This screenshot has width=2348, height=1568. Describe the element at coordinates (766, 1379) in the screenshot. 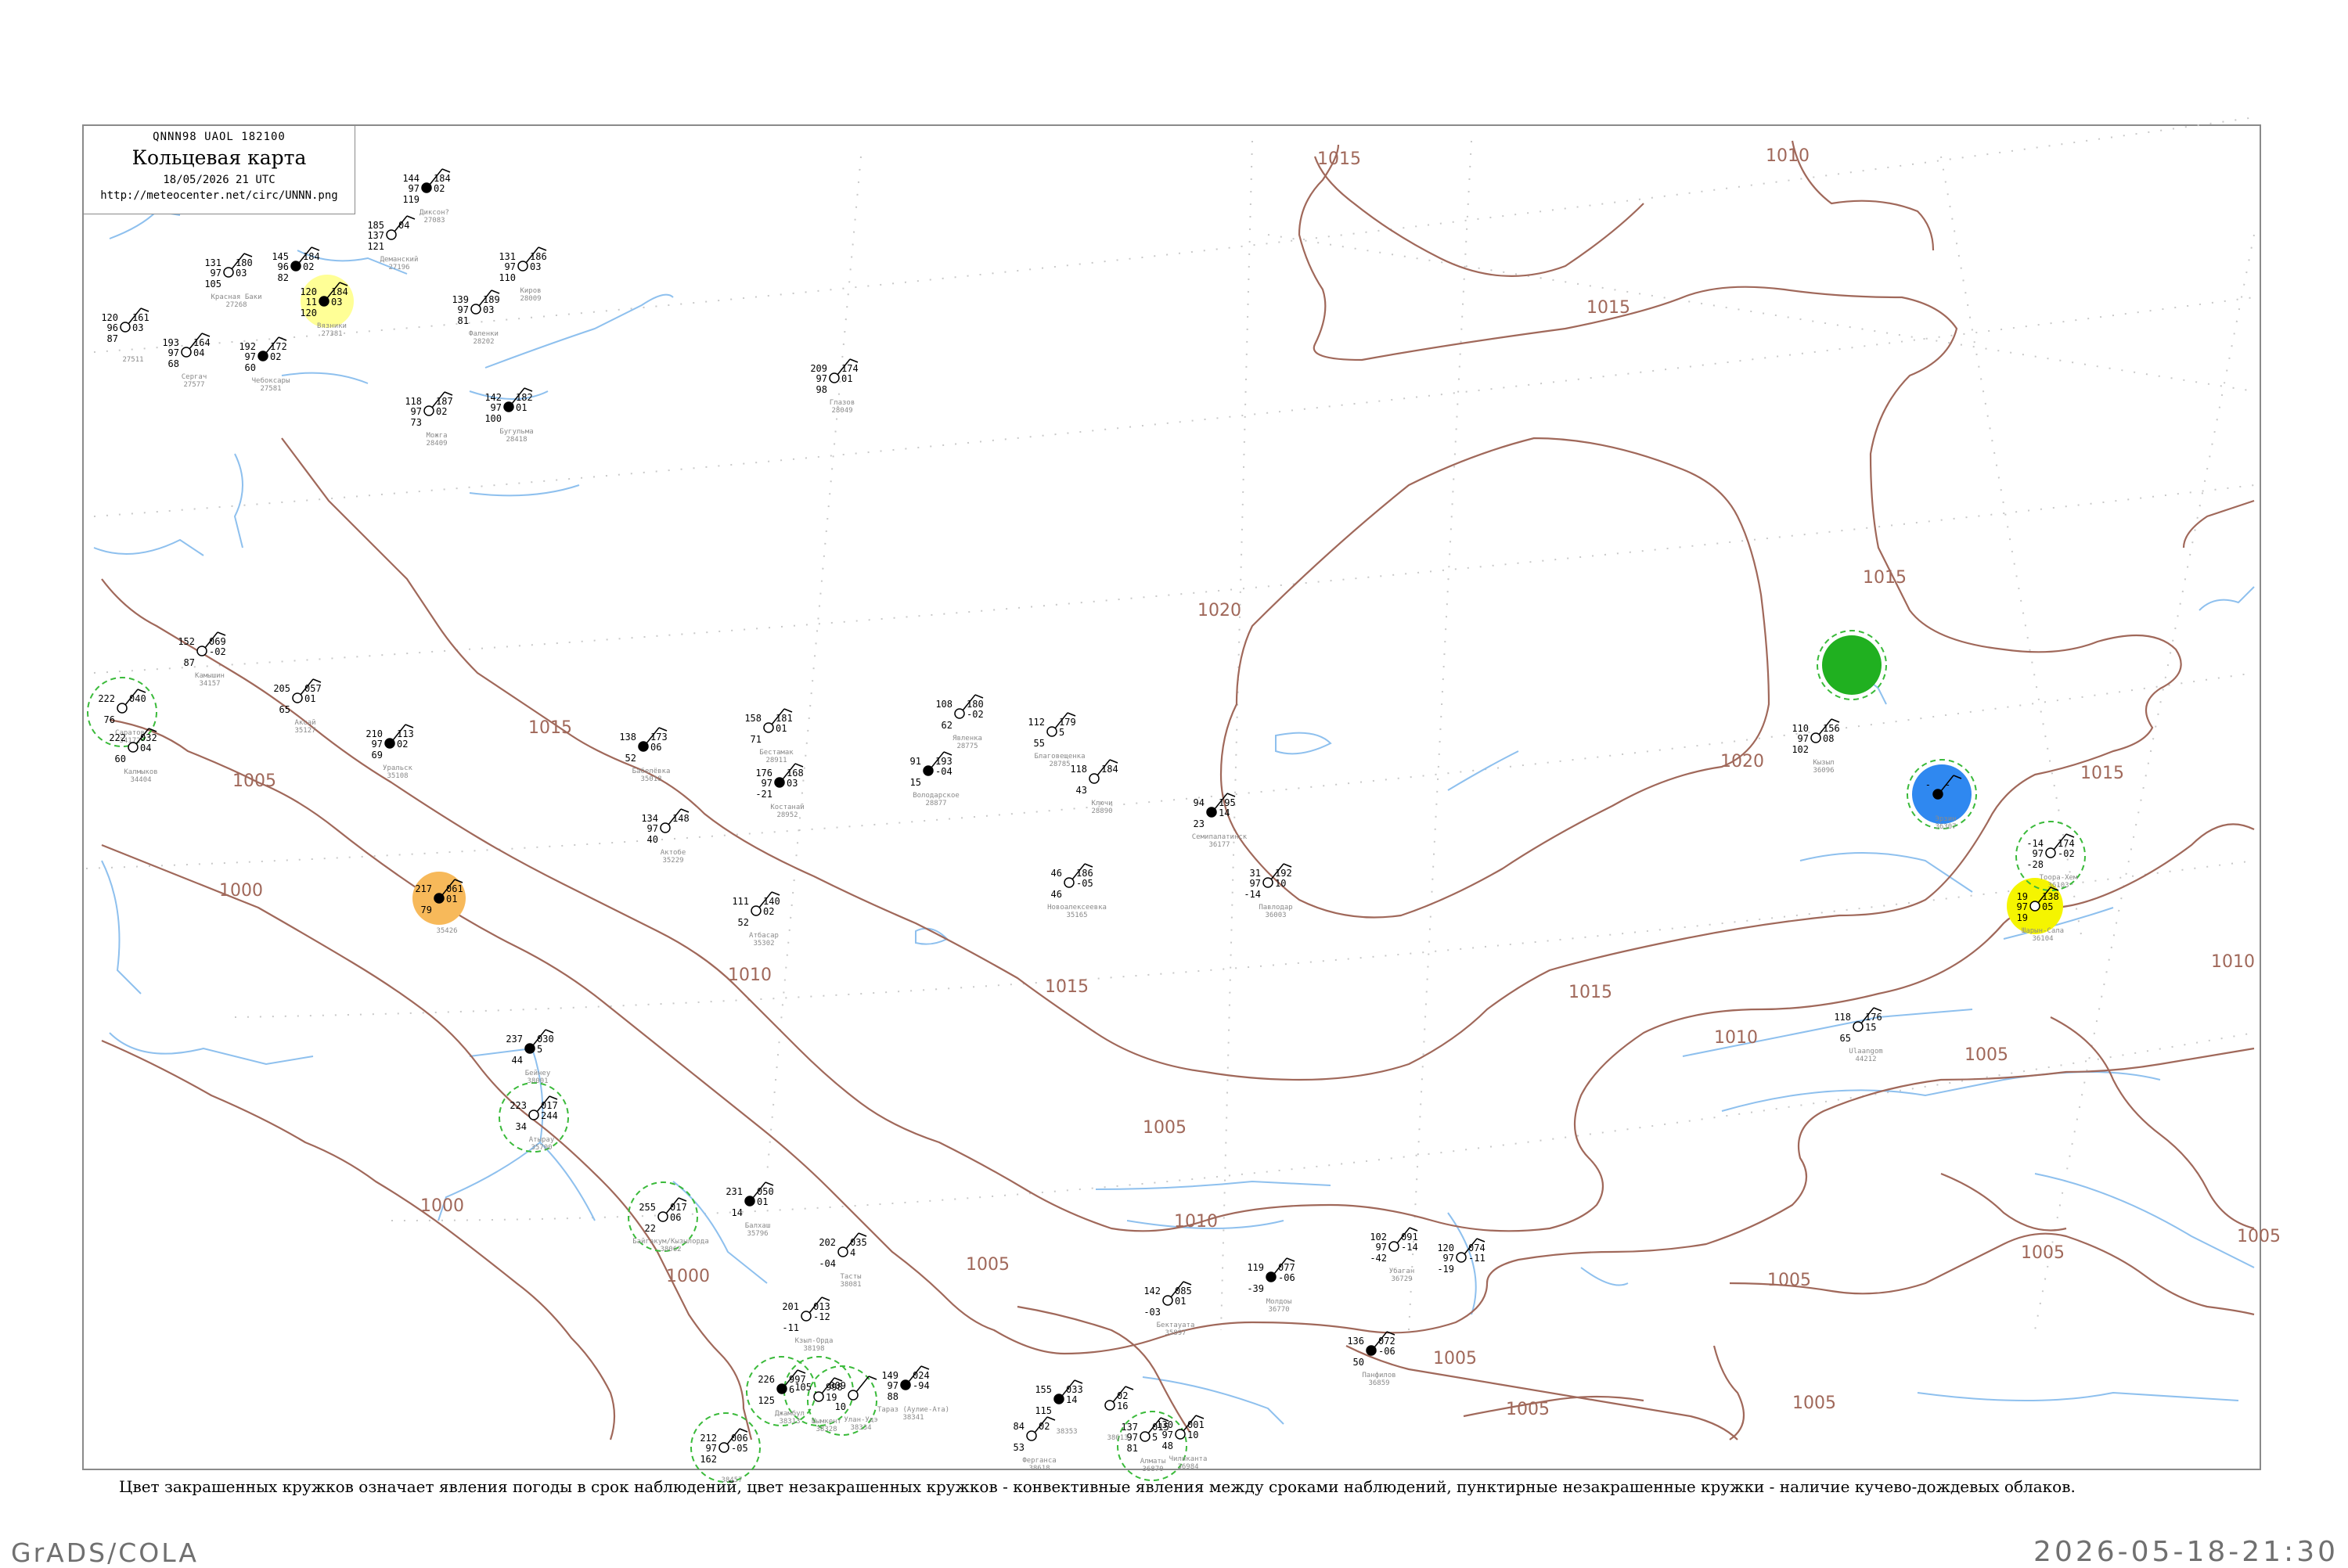

I see `station-temperature: 226` at that location.